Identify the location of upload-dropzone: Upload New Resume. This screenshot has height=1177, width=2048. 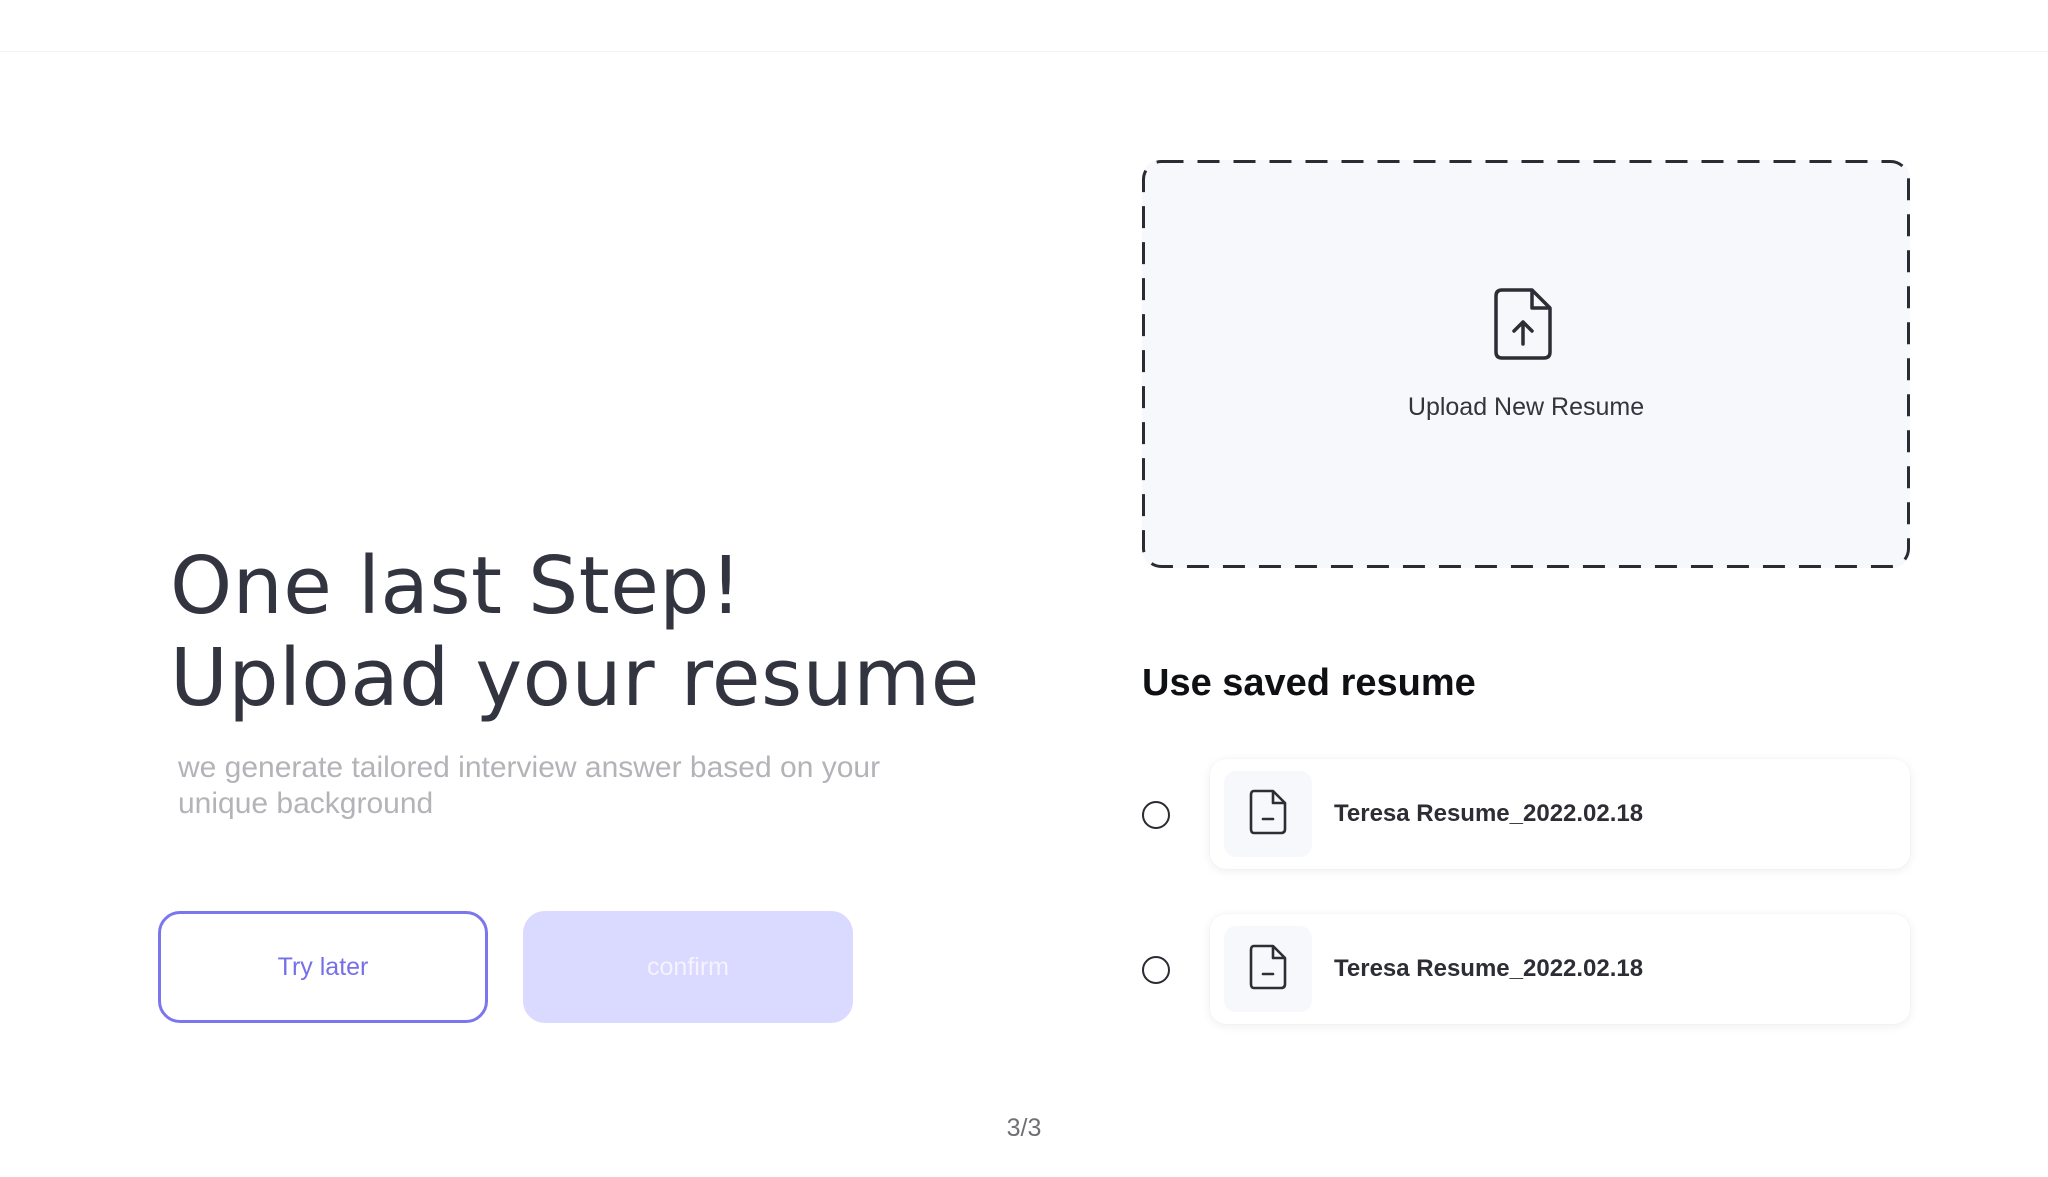
(1526, 364).